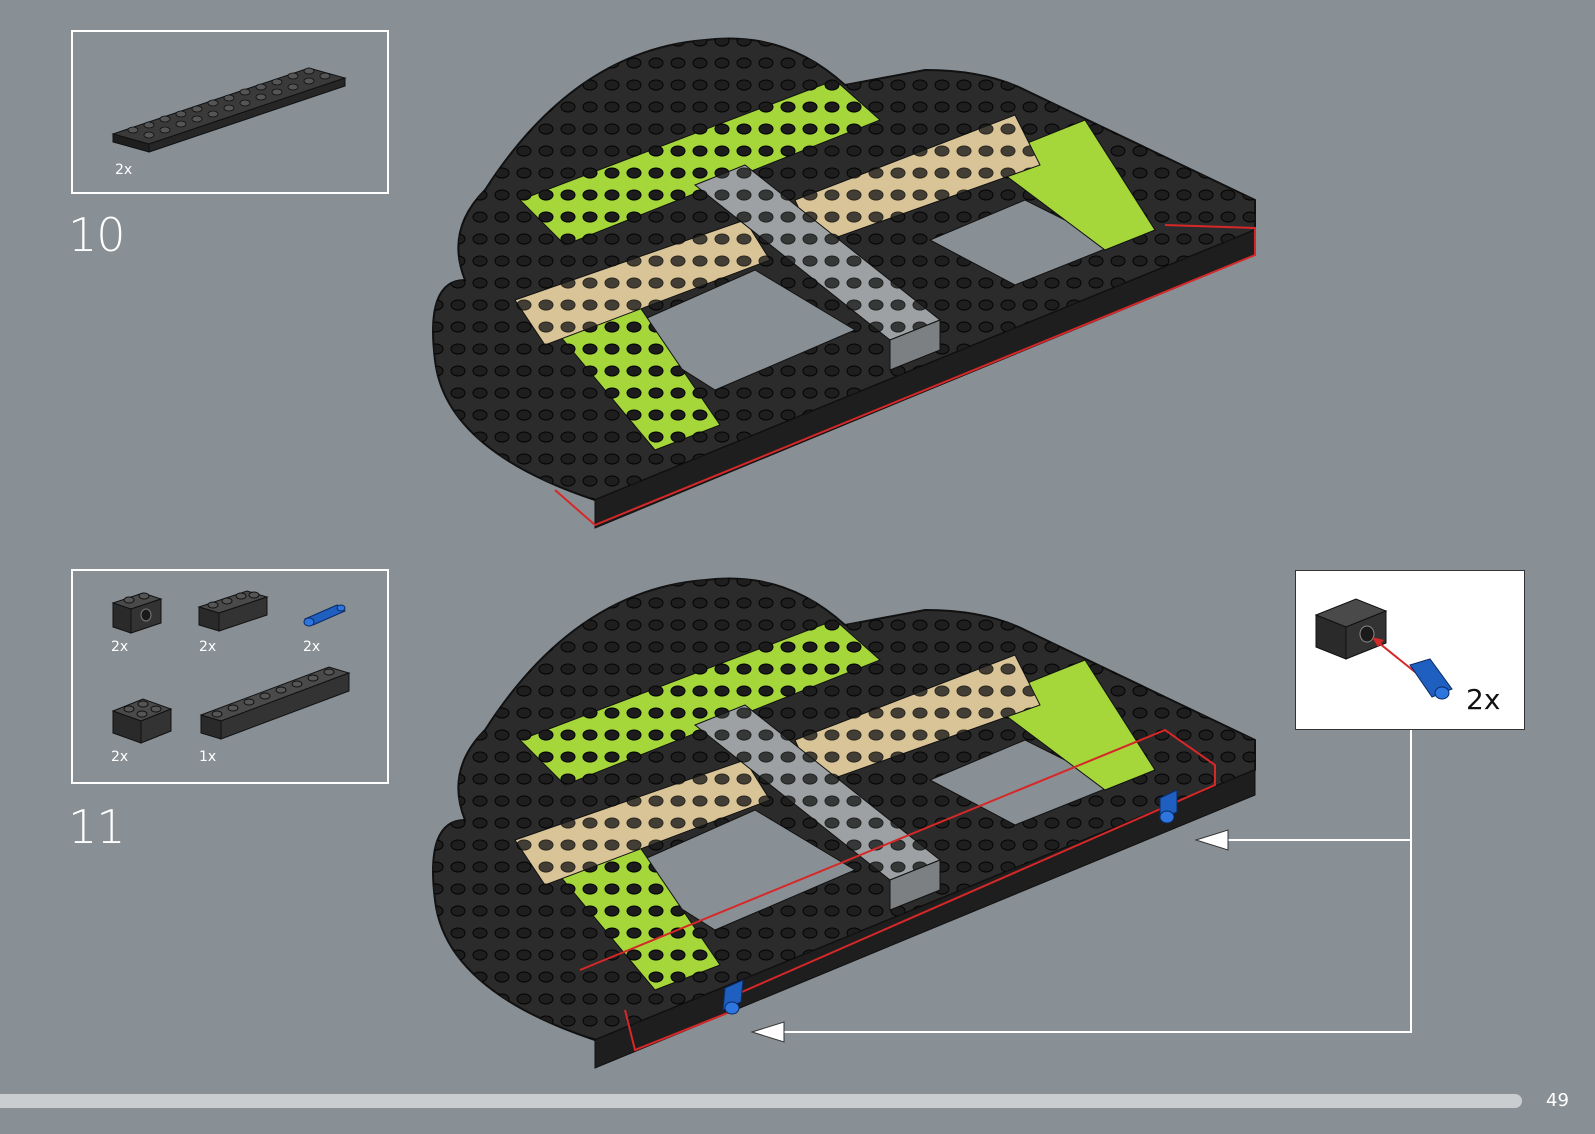 The width and height of the screenshot is (1595, 1134). What do you see at coordinates (137, 613) in the screenshot?
I see `technic-brick-icon` at bounding box center [137, 613].